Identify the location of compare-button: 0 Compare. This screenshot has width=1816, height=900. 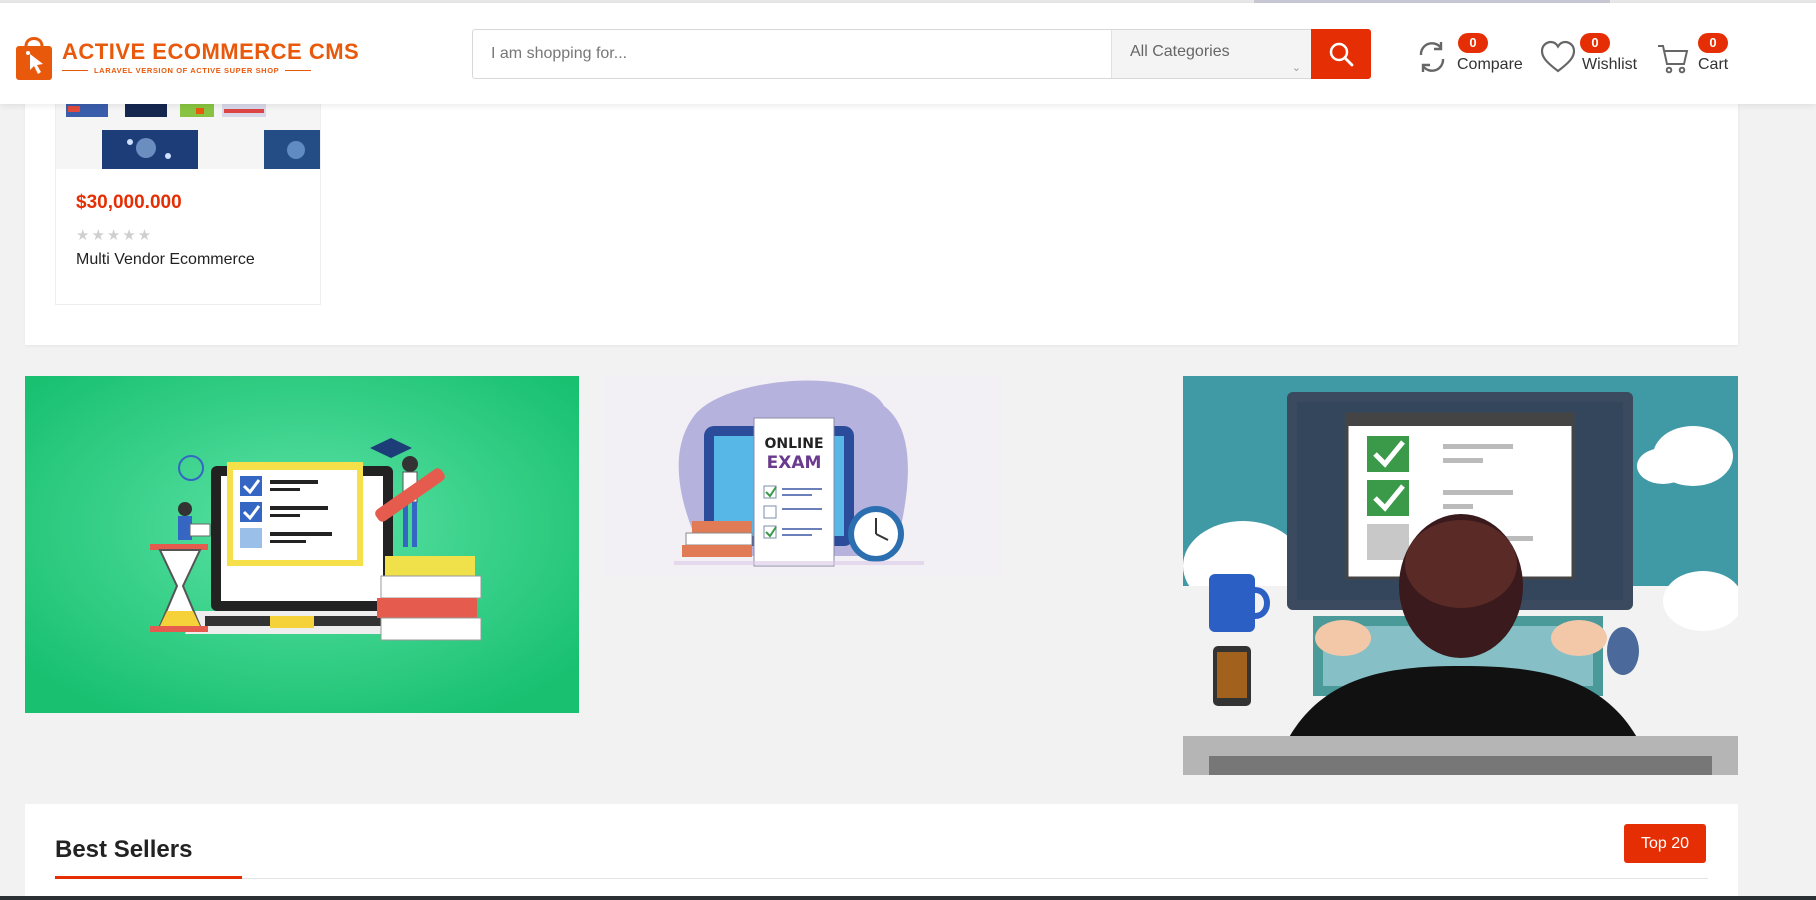
(1471, 58).